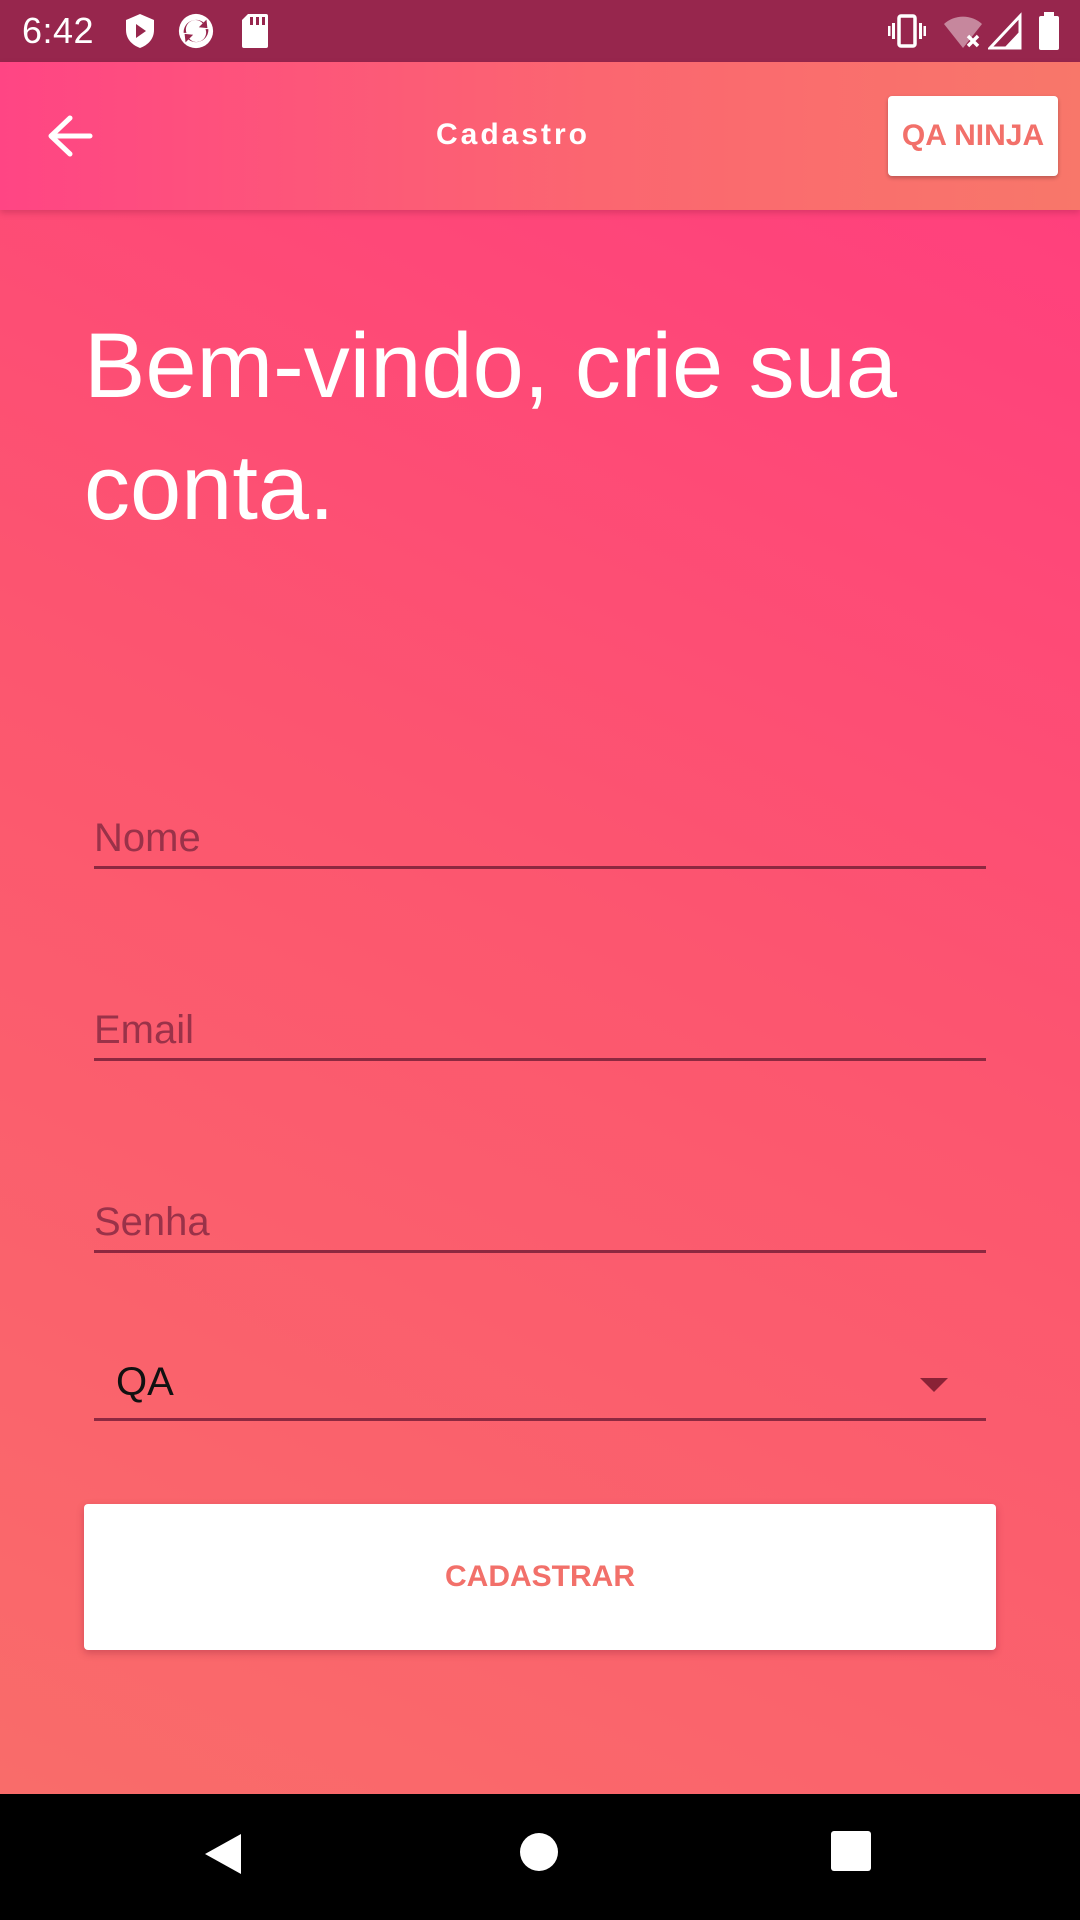 The width and height of the screenshot is (1080, 1920). What do you see at coordinates (1005, 31) in the screenshot?
I see `signal-icon` at bounding box center [1005, 31].